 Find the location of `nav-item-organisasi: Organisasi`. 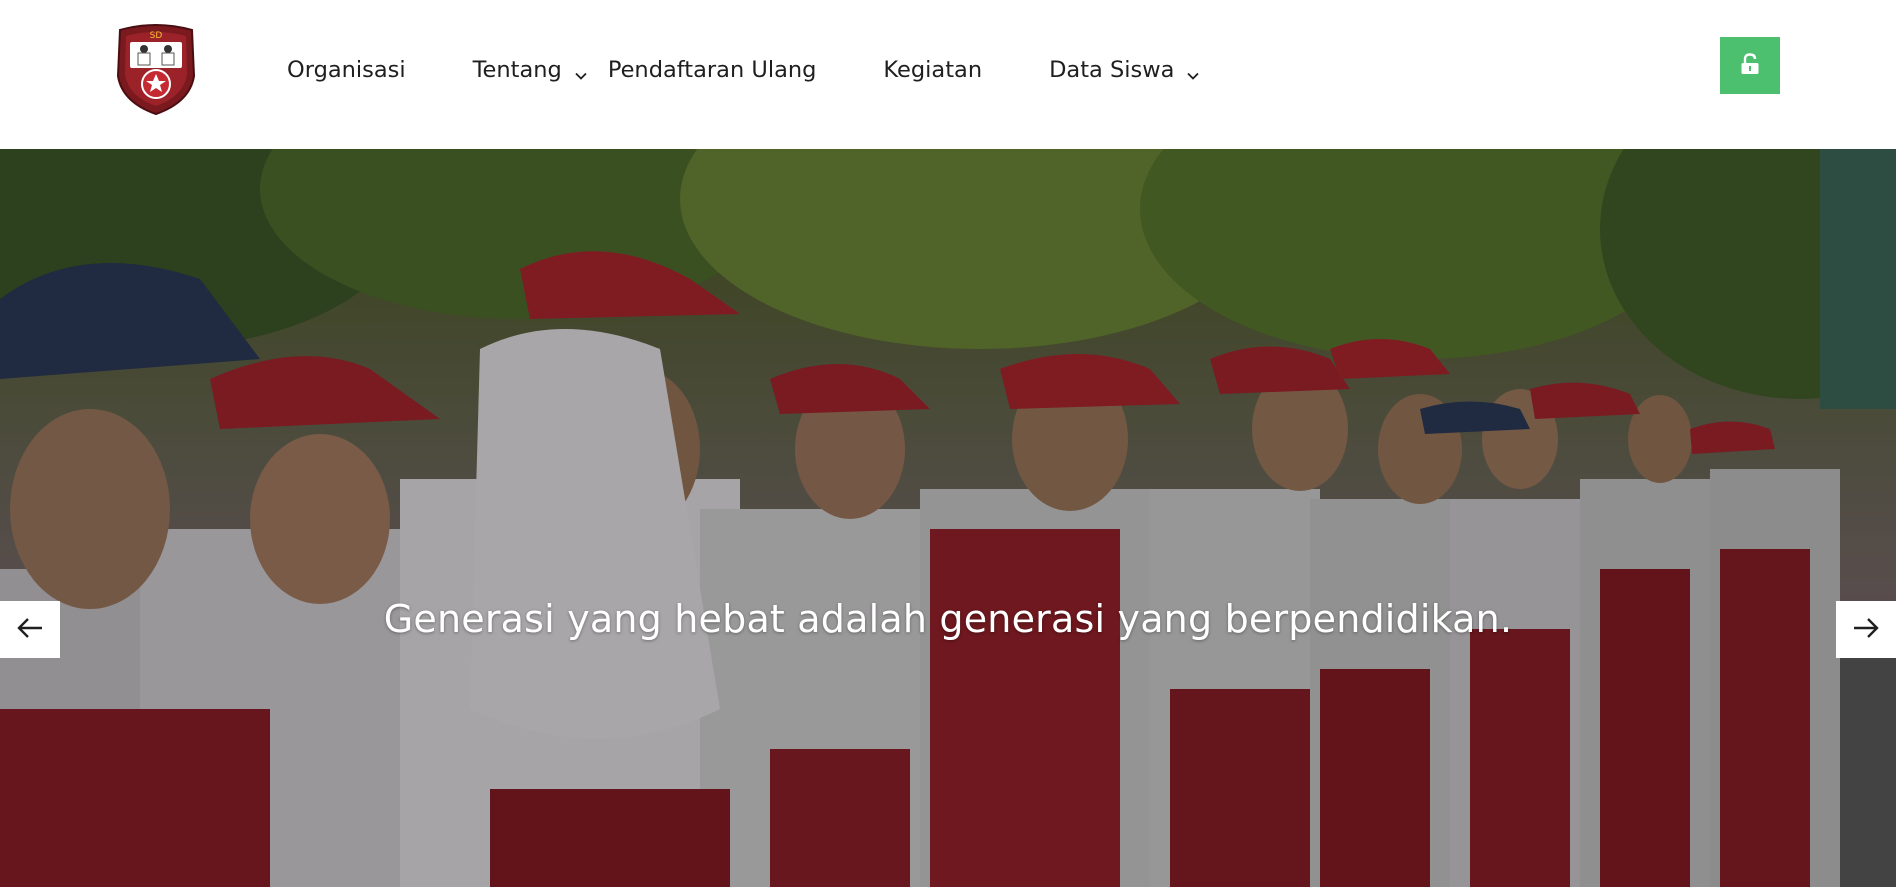

nav-item-organisasi: Organisasi is located at coordinates (346, 70).